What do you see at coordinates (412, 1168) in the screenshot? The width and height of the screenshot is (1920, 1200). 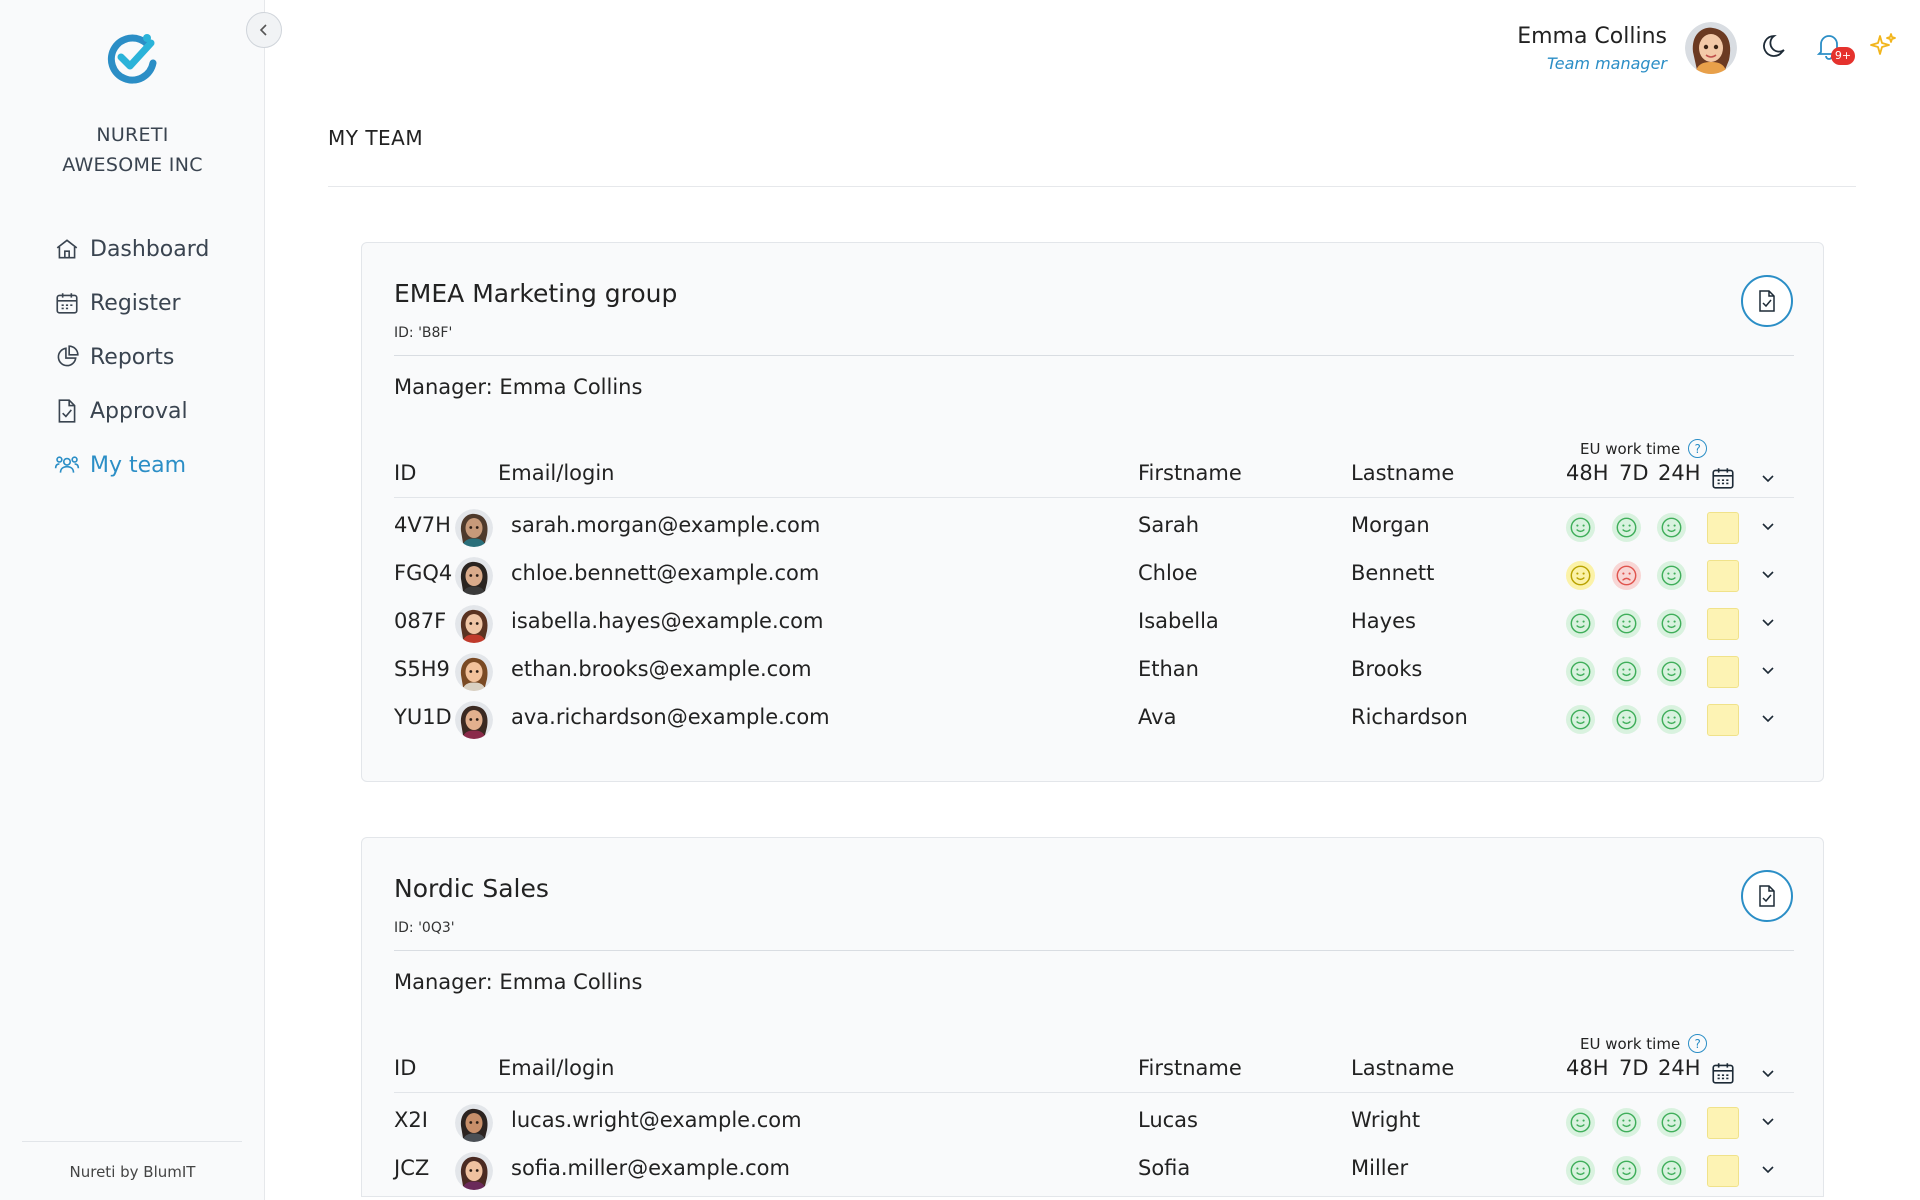 I see `member-id: JCZ` at bounding box center [412, 1168].